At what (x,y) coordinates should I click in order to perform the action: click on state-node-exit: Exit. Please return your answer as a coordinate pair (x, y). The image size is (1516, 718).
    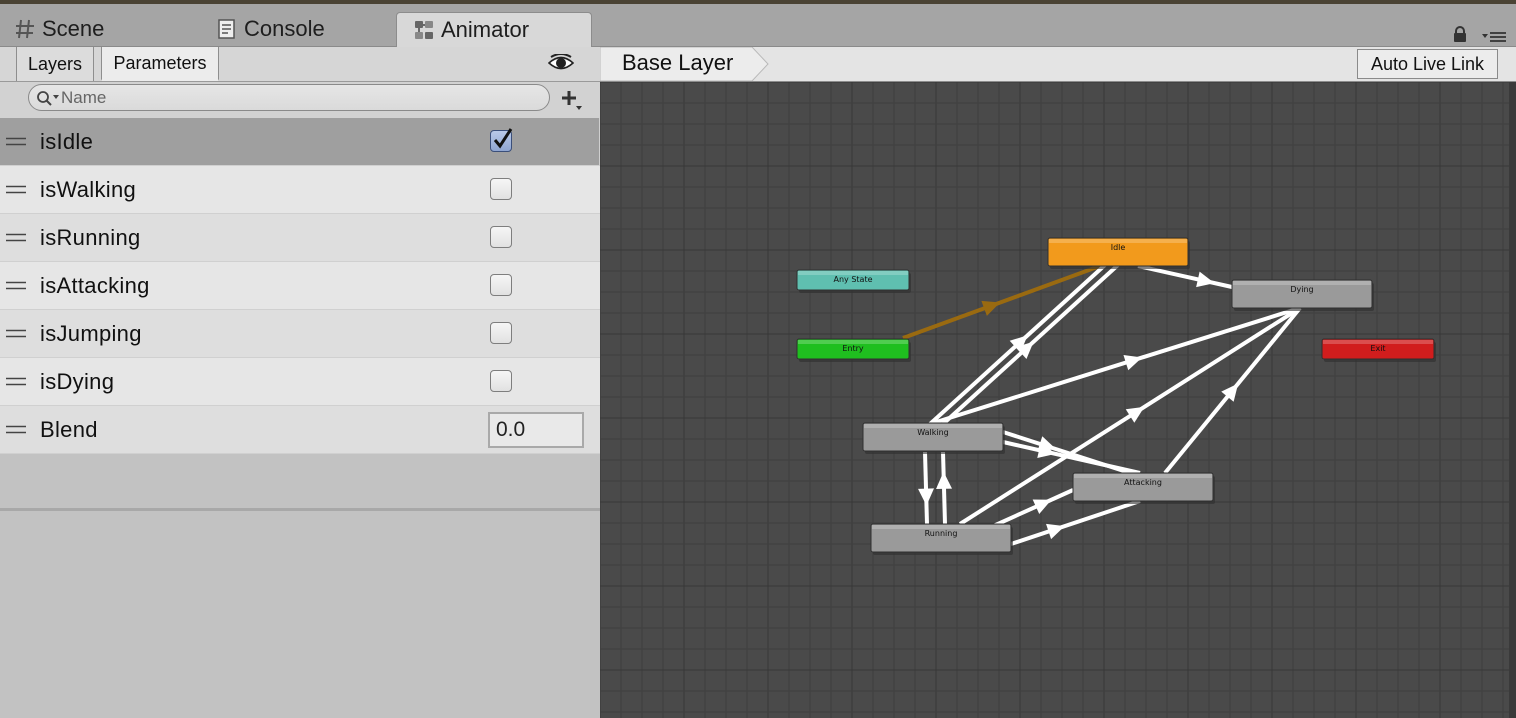
    Looking at the image, I should click on (1378, 350).